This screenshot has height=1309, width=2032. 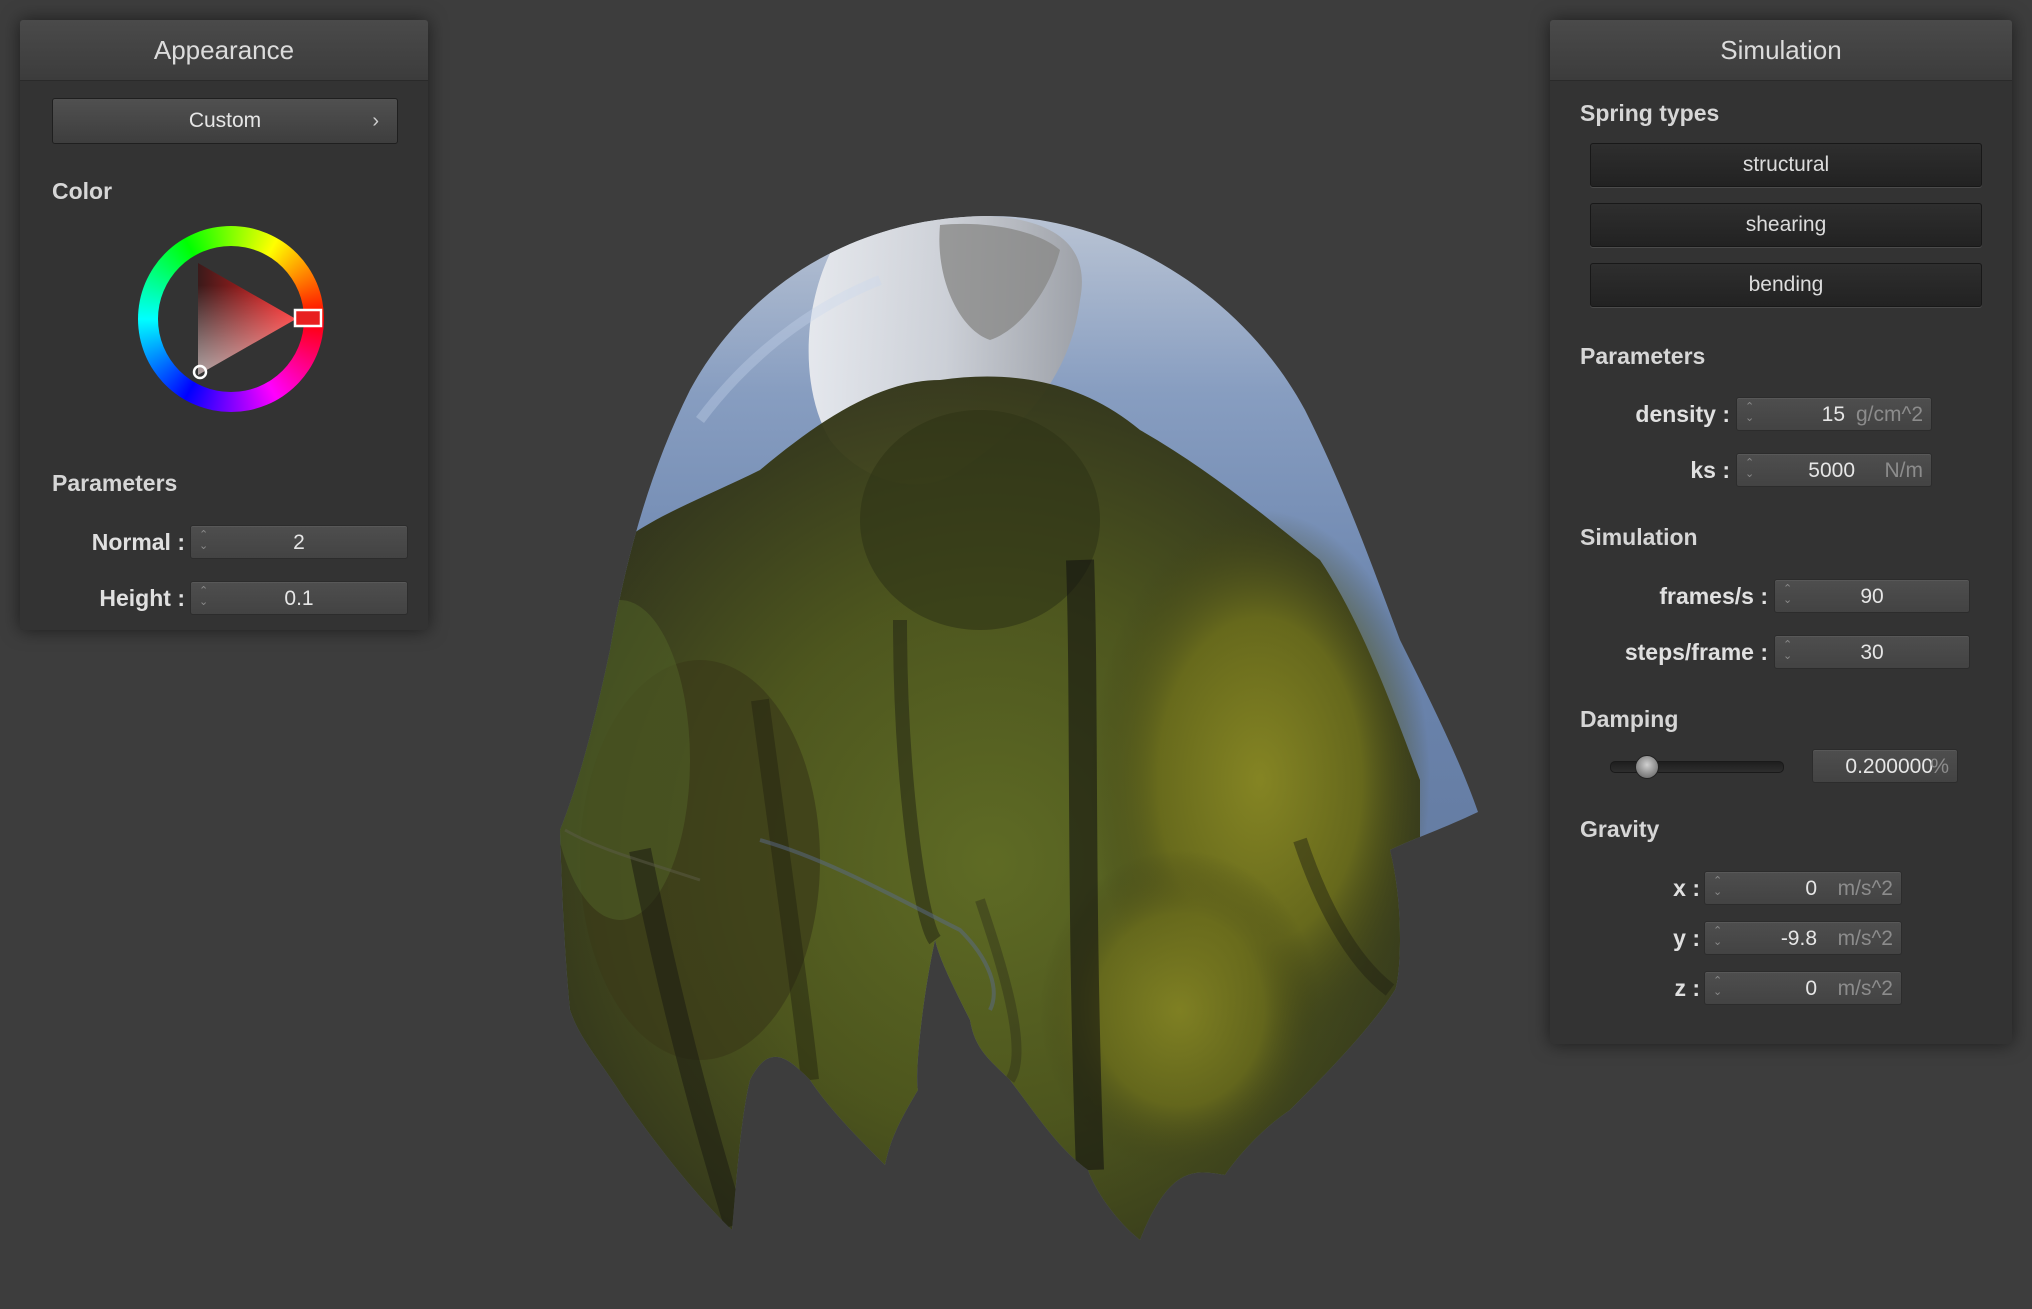 I want to click on hue-picker-handle, so click(x=308, y=318).